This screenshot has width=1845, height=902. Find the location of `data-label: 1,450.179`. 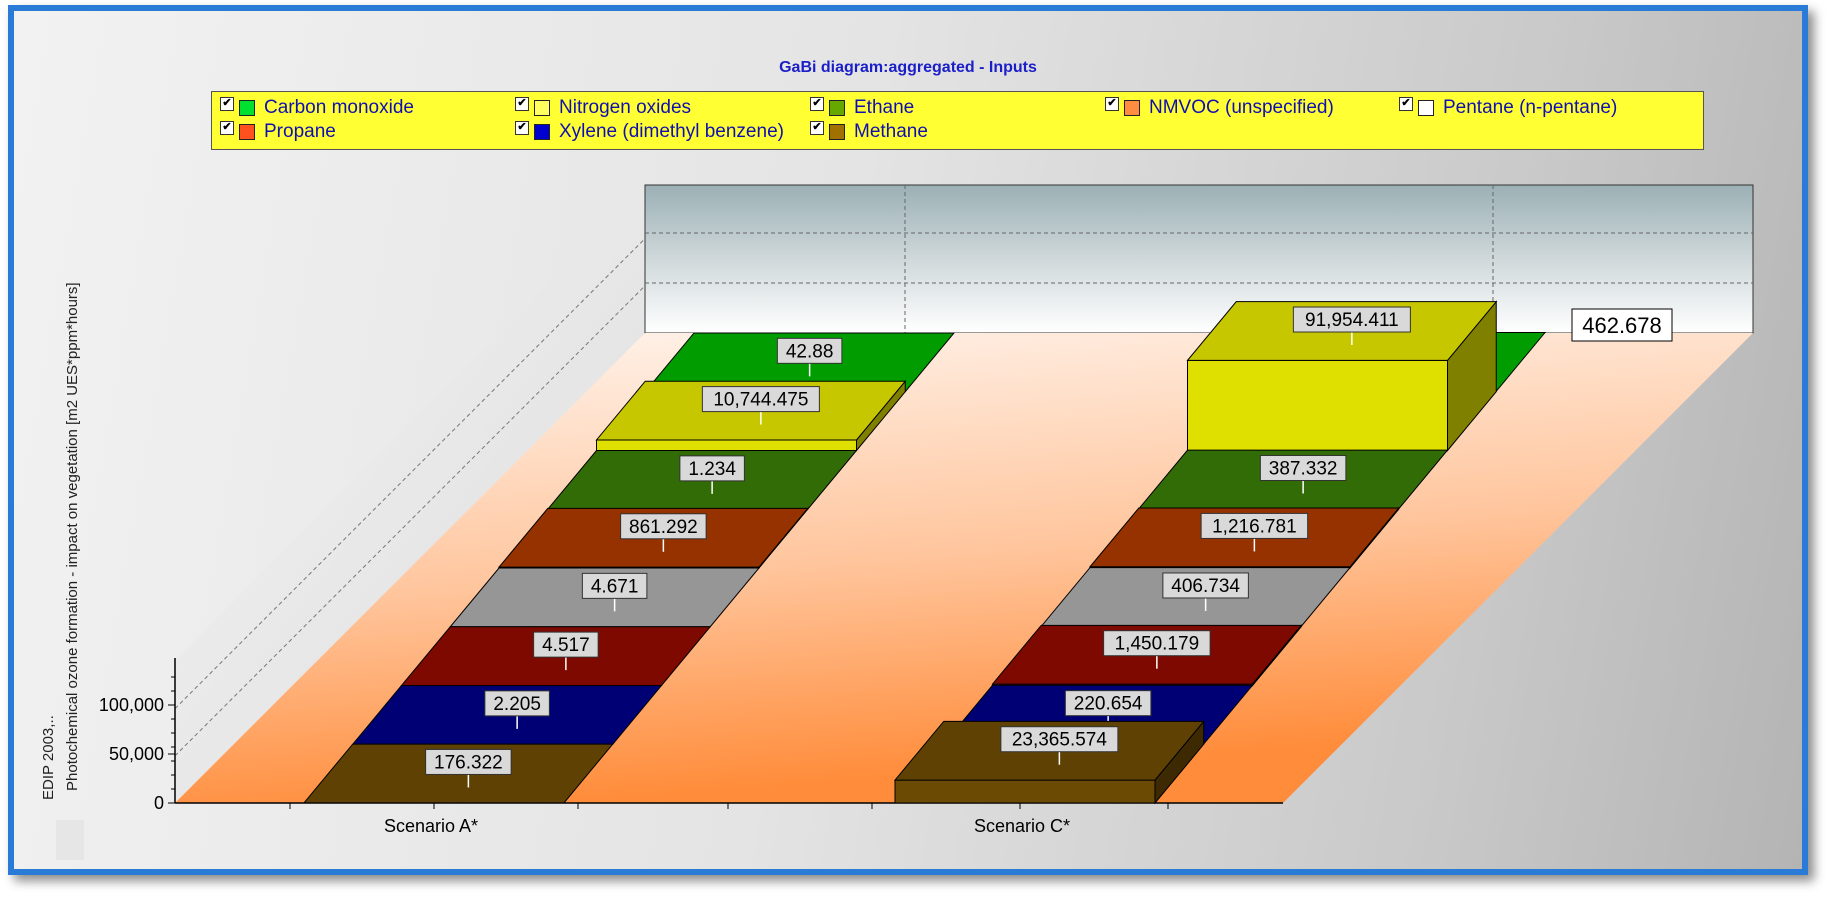

data-label: 1,450.179 is located at coordinates (1157, 644).